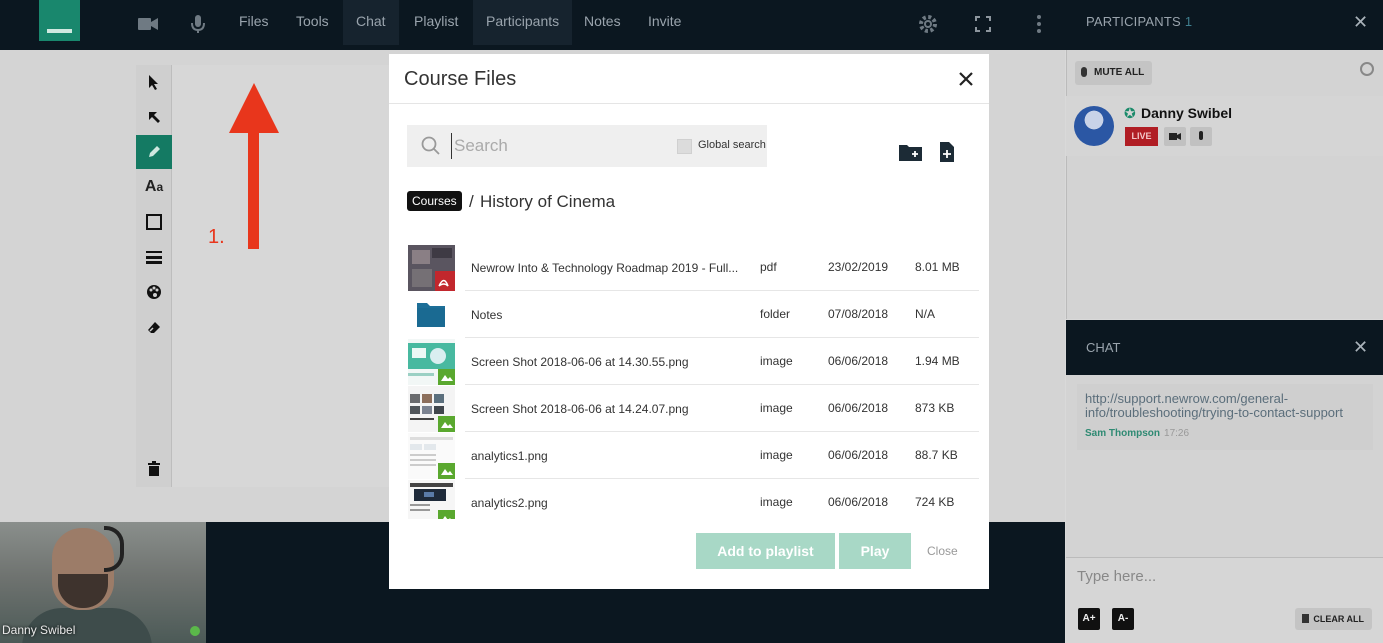 This screenshot has width=1383, height=643. Describe the element at coordinates (1360, 347) in the screenshot. I see `close-chat-icon: ✕` at that location.